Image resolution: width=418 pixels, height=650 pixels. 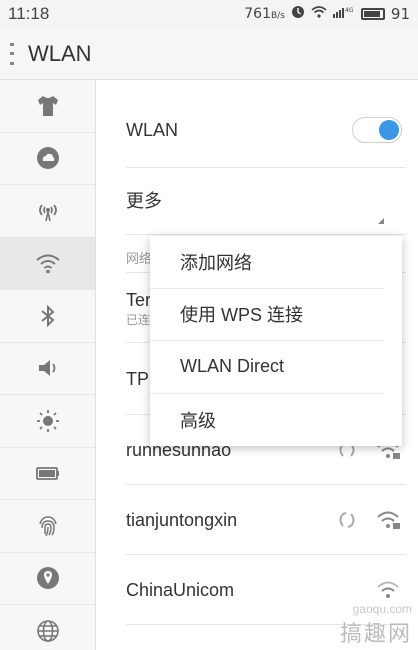 I want to click on battery-icon, so click(x=47, y=474).